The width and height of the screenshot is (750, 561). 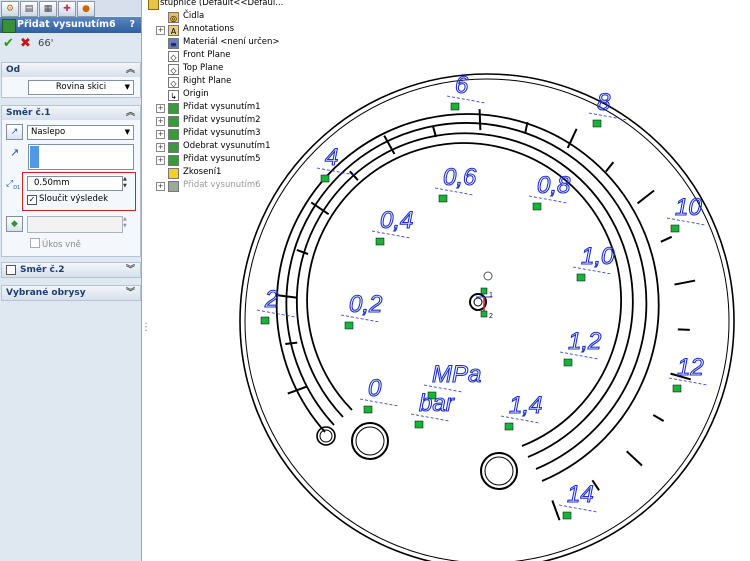 I want to click on smer1-group-header: Směr č.1 ︽, so click(x=71, y=113).